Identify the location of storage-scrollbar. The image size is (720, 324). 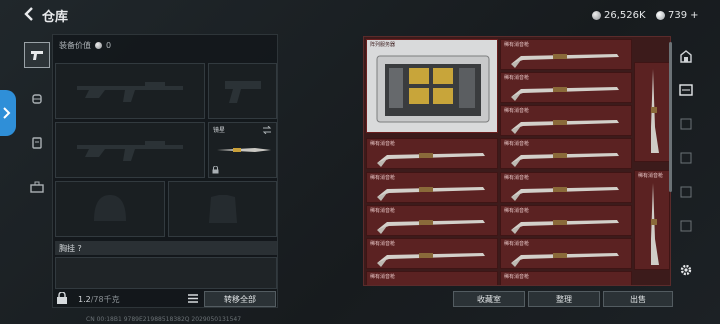
(670, 117).